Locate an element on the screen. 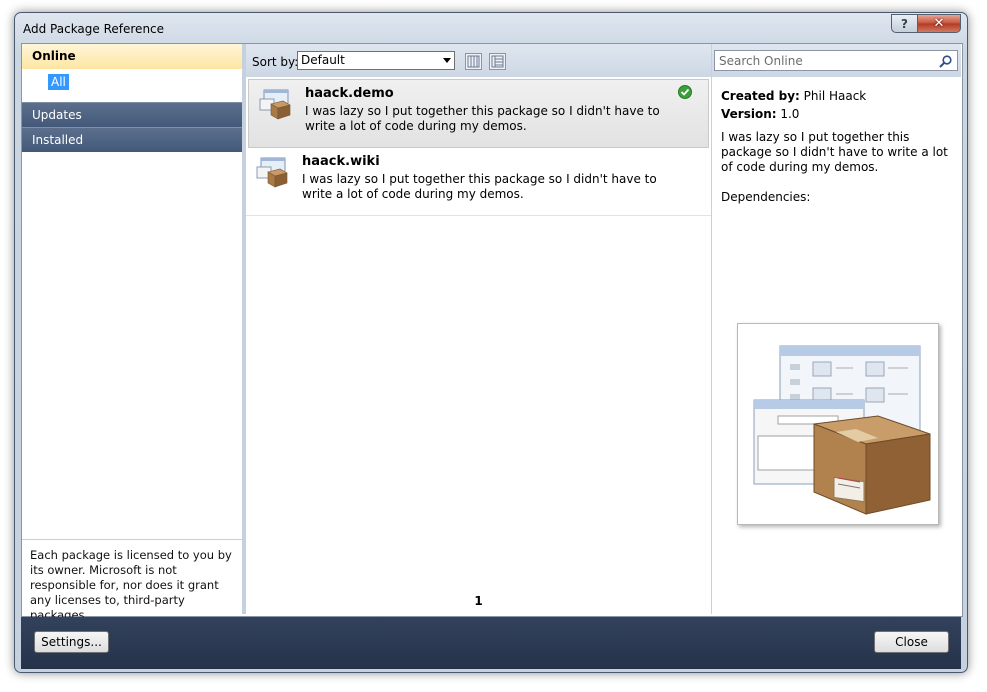 This screenshot has width=987, height=692. help-button: ? is located at coordinates (904, 23).